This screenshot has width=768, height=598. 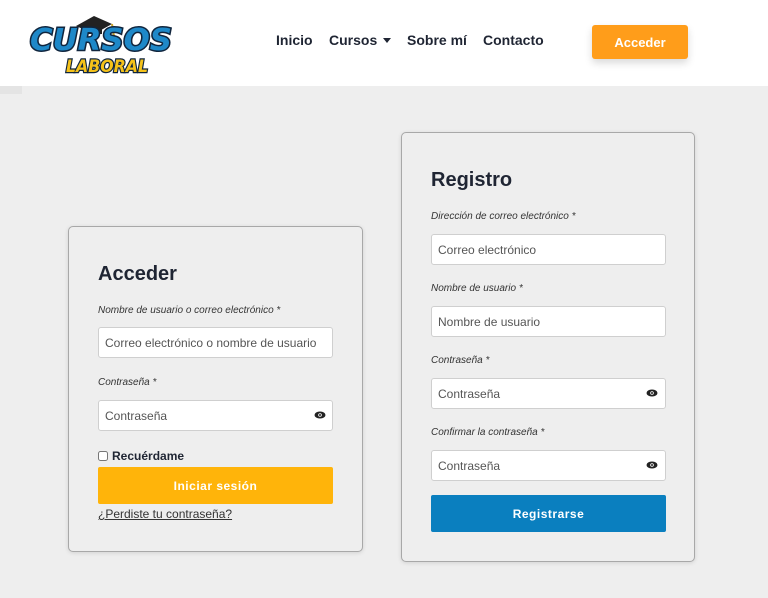 What do you see at coordinates (548, 321) in the screenshot?
I see `register-username-input` at bounding box center [548, 321].